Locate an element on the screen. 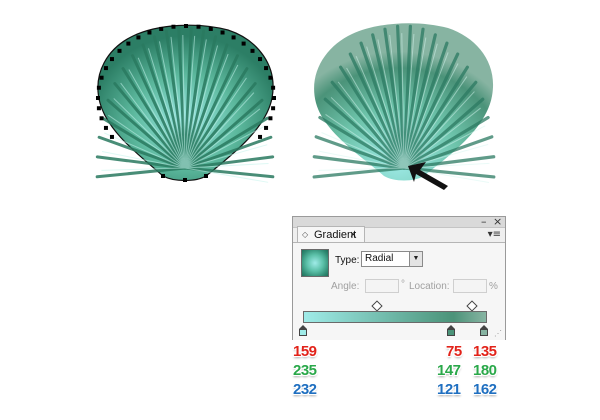 This screenshot has width=600, height=420. gradient-stop-middle is located at coordinates (451, 330).